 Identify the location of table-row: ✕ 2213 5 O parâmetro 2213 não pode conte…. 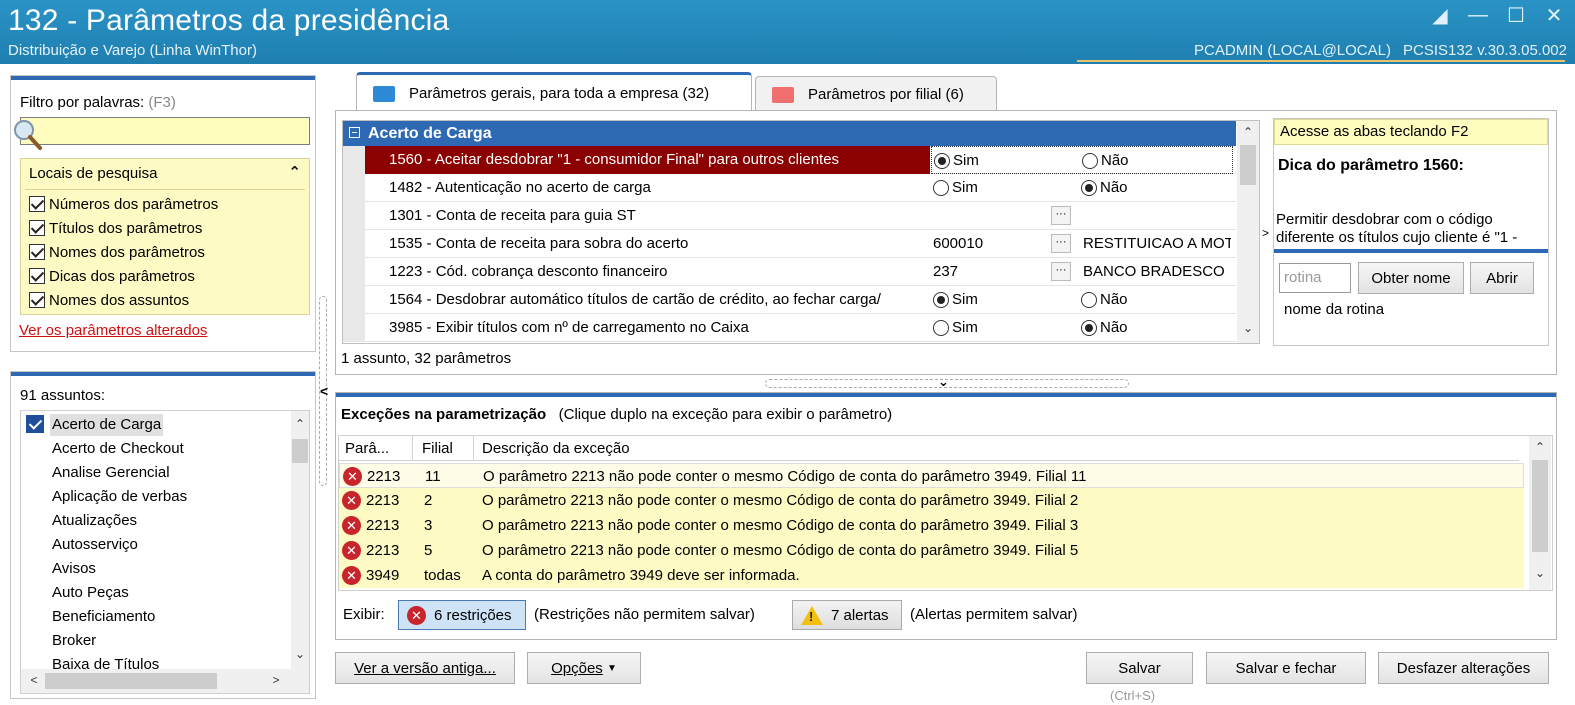
(931, 550).